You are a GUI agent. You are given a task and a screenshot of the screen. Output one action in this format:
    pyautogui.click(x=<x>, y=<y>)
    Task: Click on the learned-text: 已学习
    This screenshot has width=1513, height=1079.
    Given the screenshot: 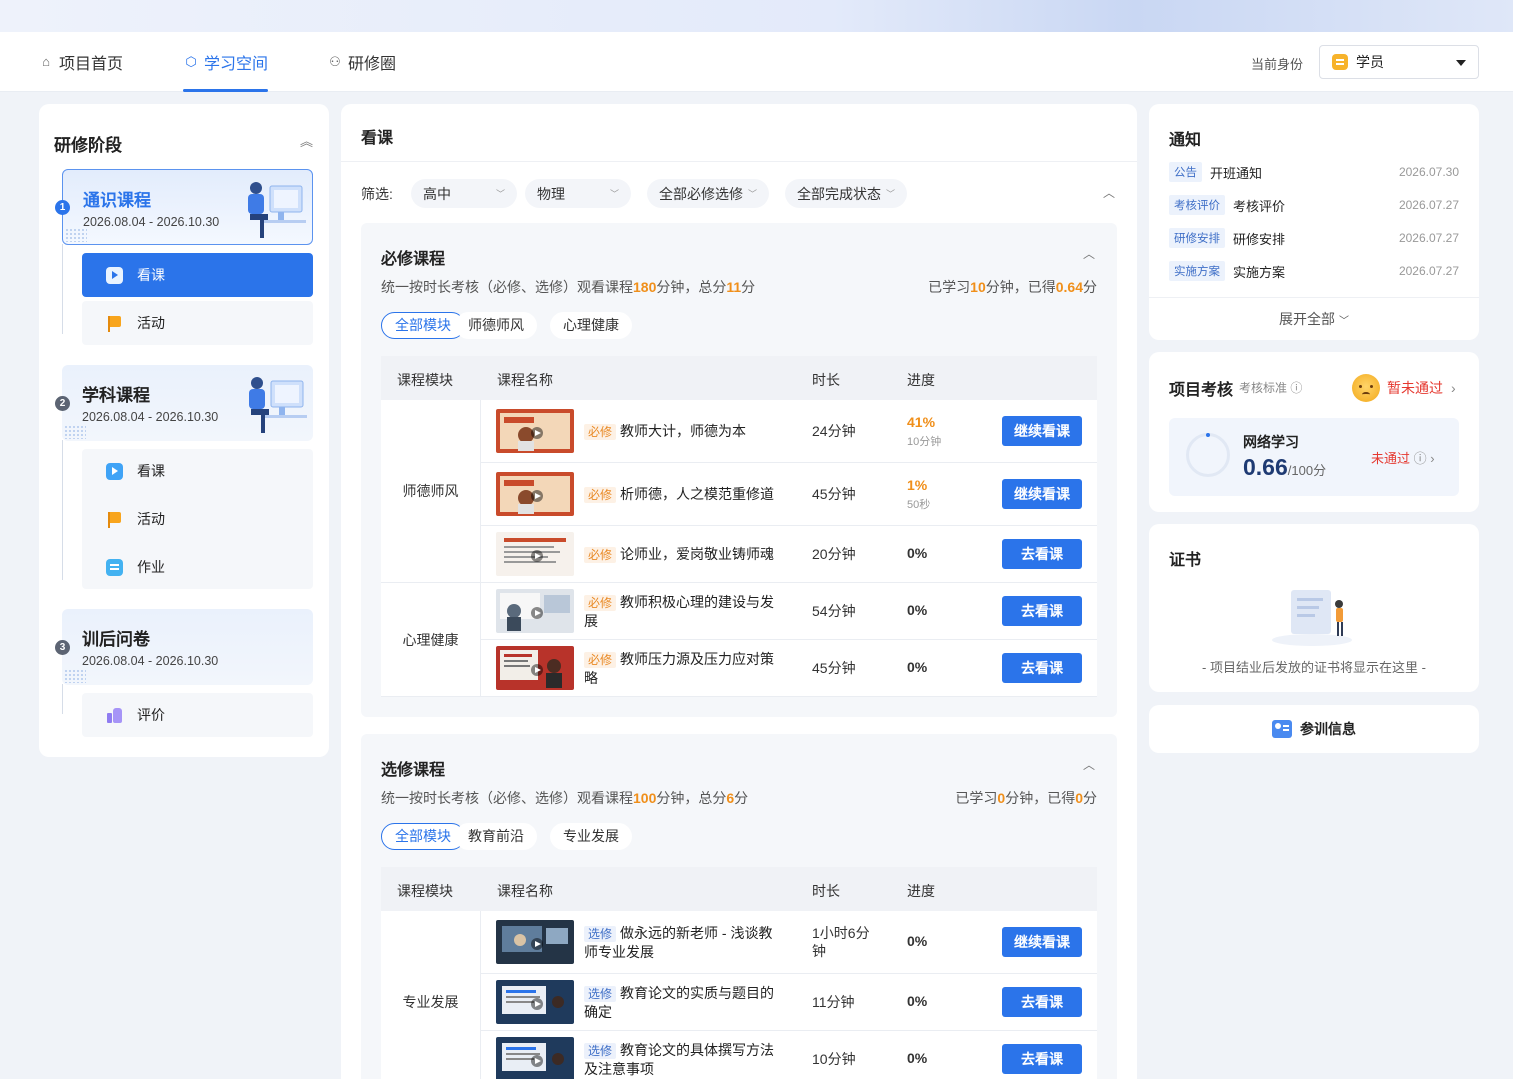 What is the action you would take?
    pyautogui.click(x=949, y=287)
    